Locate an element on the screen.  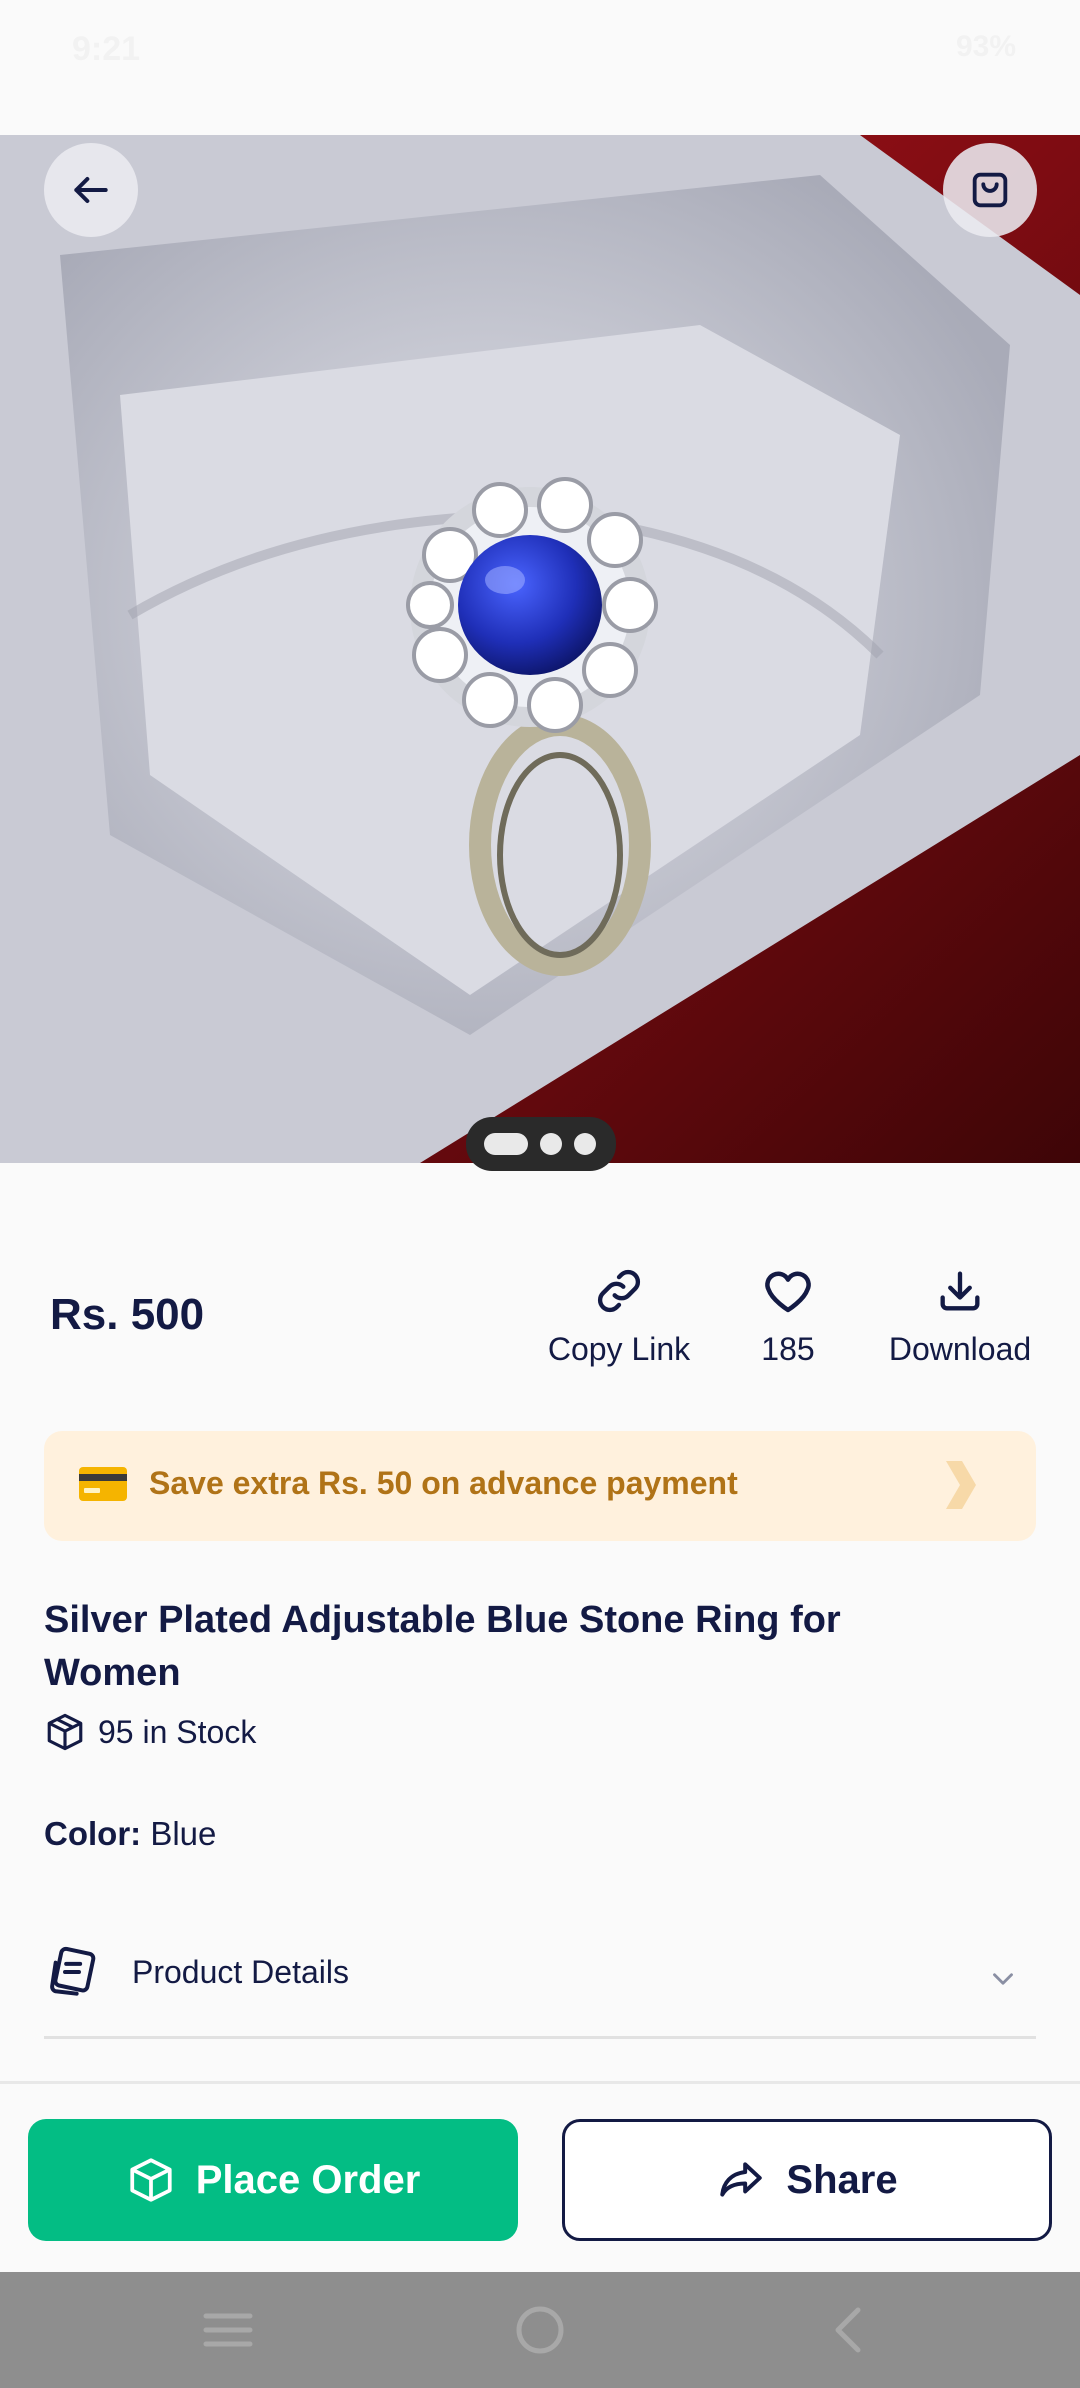
copy-link-label: Copy Link is located at coordinates (619, 1349).